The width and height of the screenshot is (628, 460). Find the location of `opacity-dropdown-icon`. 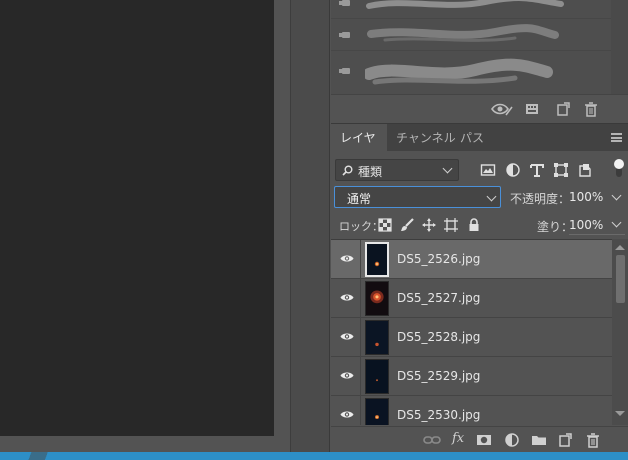

opacity-dropdown-icon is located at coordinates (616, 195).